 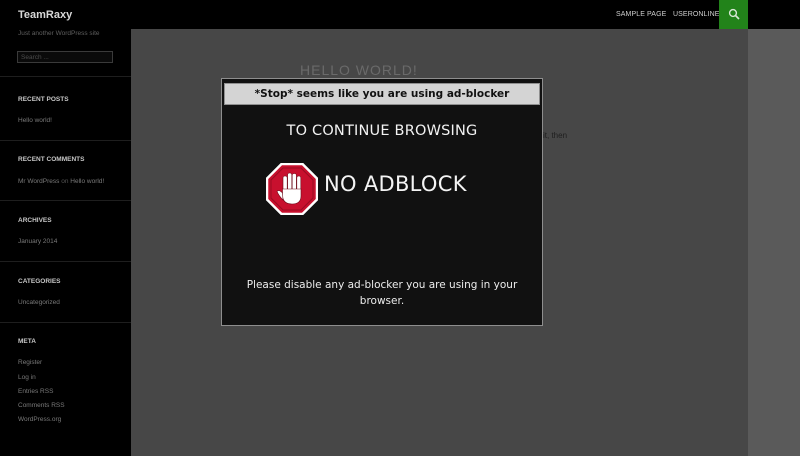 I want to click on comment-post-link: Hello world!, so click(x=87, y=181).